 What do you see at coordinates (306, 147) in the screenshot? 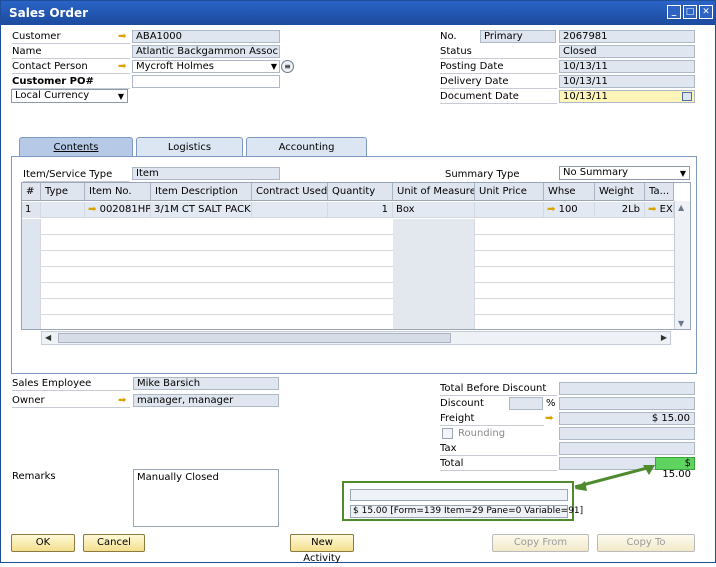
I see `tab-accounting: Accounting` at bounding box center [306, 147].